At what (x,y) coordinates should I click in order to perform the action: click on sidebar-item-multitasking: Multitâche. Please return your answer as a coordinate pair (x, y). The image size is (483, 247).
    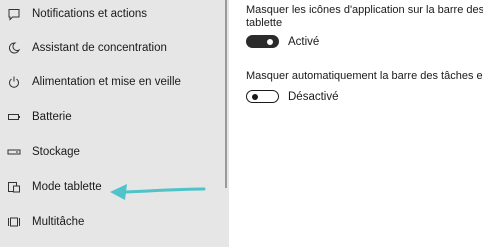
    Looking at the image, I should click on (112, 222).